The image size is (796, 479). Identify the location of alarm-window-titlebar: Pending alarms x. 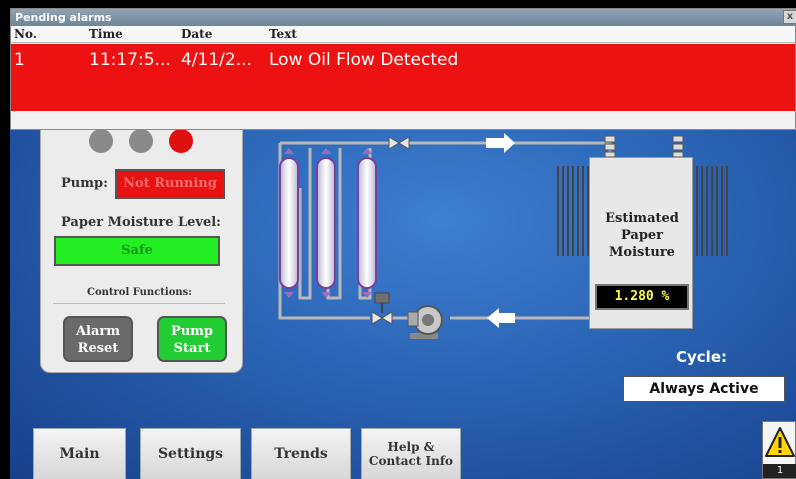
(403, 17).